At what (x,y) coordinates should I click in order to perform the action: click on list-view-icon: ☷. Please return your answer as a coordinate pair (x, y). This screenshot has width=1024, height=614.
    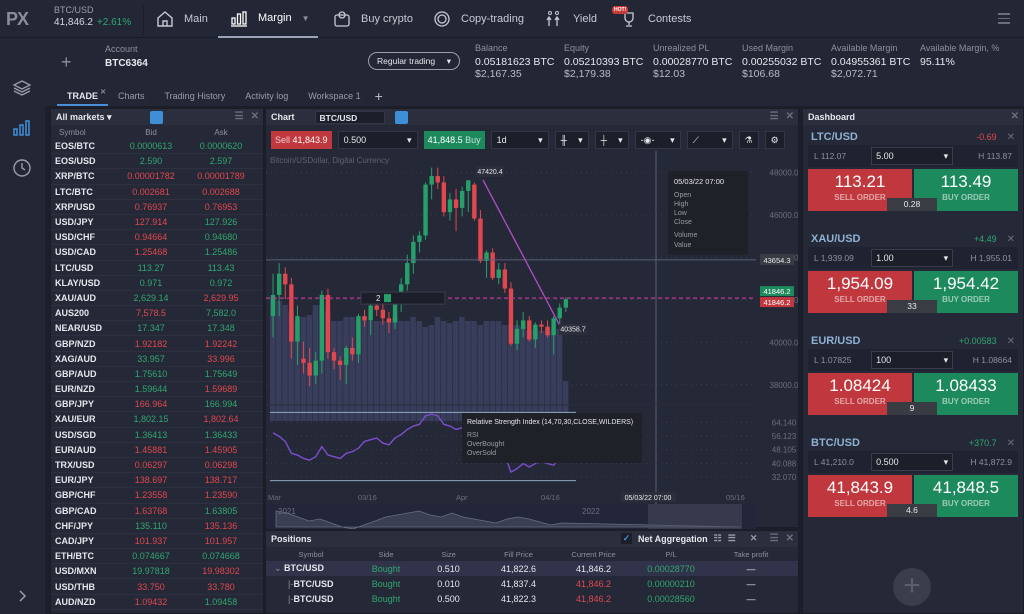
    Looking at the image, I should click on (718, 538).